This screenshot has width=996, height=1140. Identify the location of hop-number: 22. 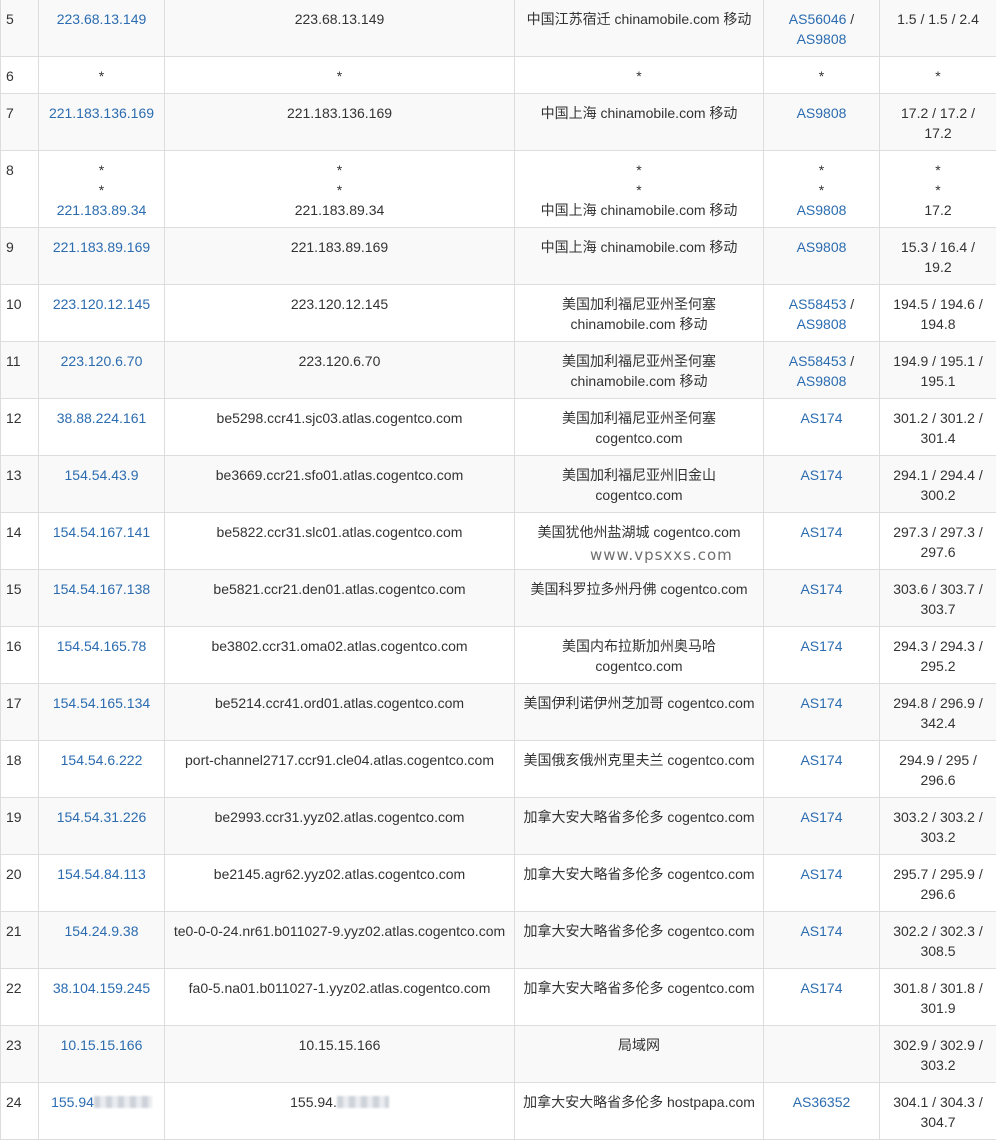
(14, 988).